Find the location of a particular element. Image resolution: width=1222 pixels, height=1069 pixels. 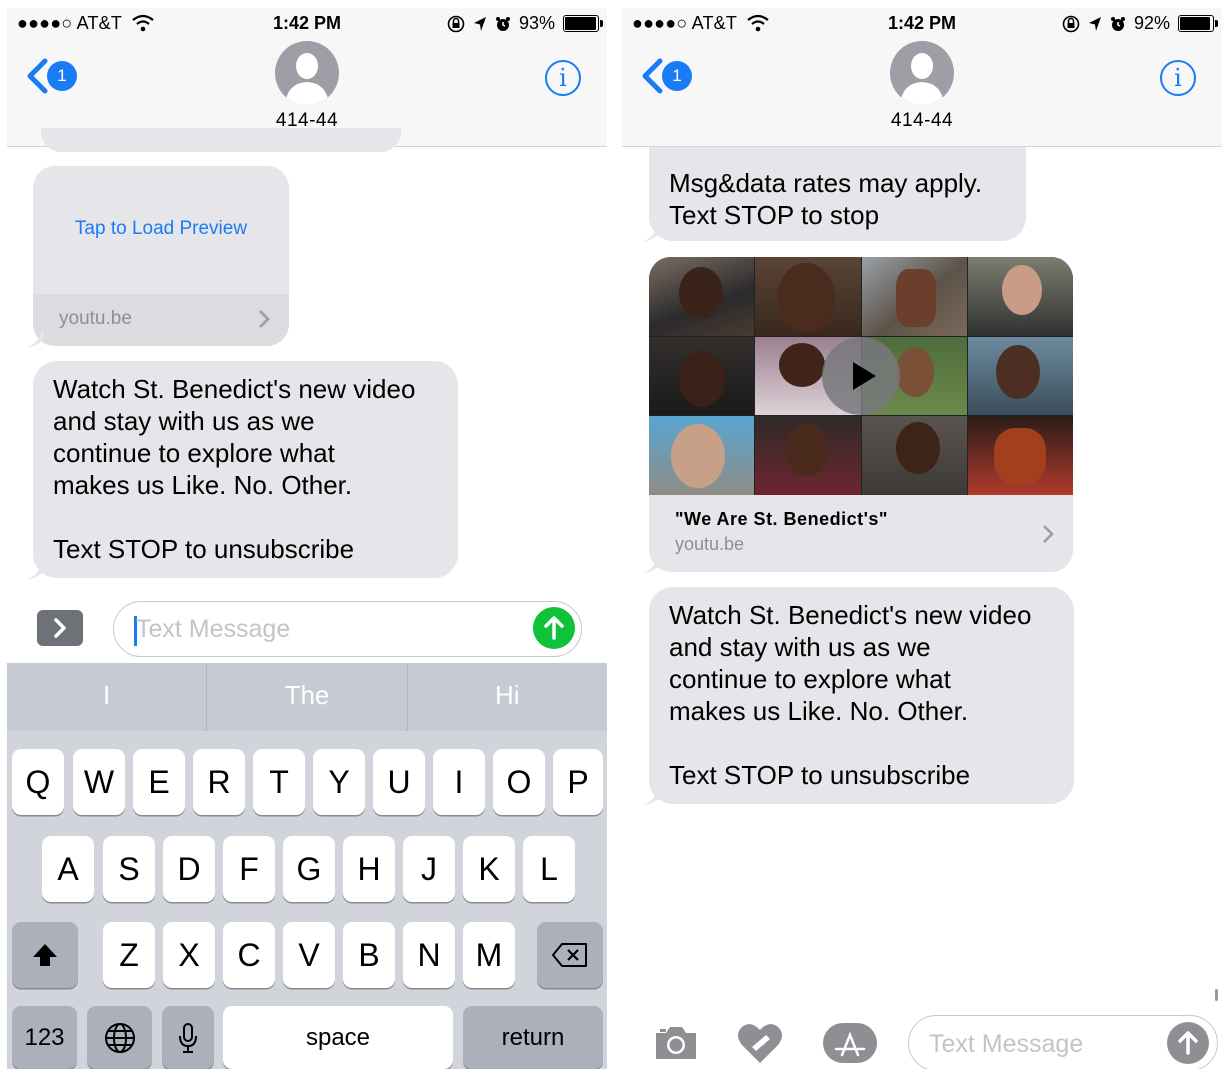

key-b: B is located at coordinates (369, 955).